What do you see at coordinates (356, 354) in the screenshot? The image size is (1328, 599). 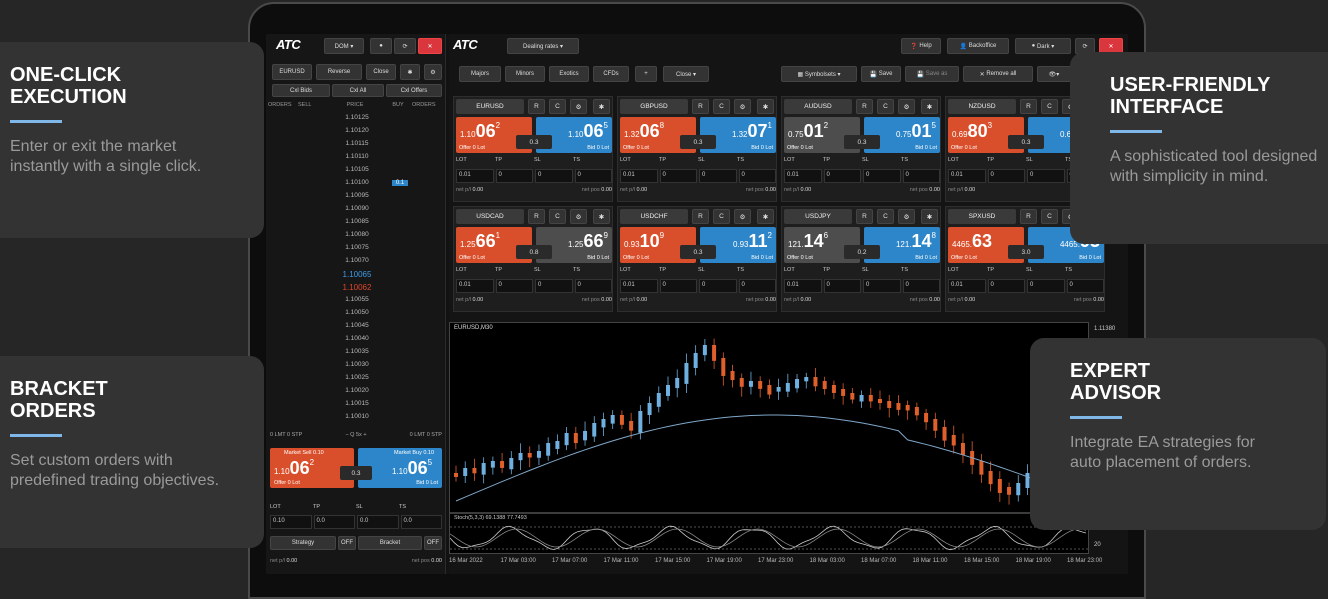 I see `ladder-row: 1.10035` at bounding box center [356, 354].